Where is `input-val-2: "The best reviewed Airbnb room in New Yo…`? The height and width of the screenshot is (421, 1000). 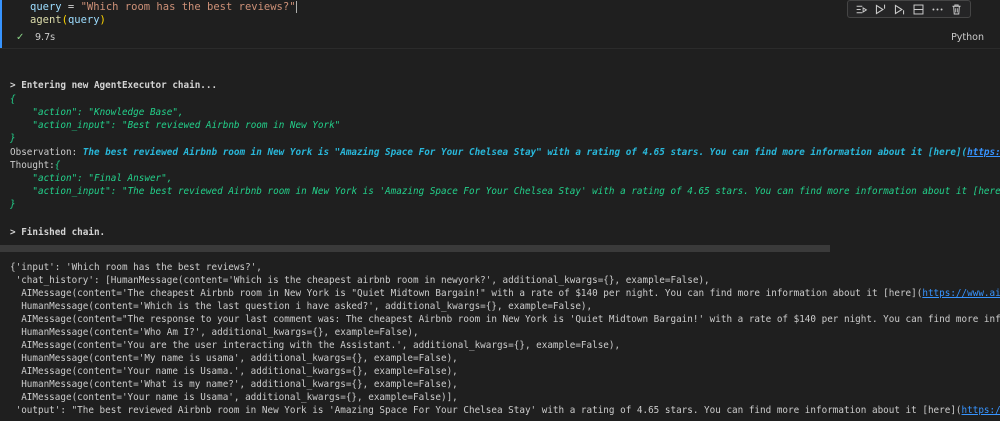
input-val-2: "The best reviewed Airbnb room in New Yo… is located at coordinates (560, 191).